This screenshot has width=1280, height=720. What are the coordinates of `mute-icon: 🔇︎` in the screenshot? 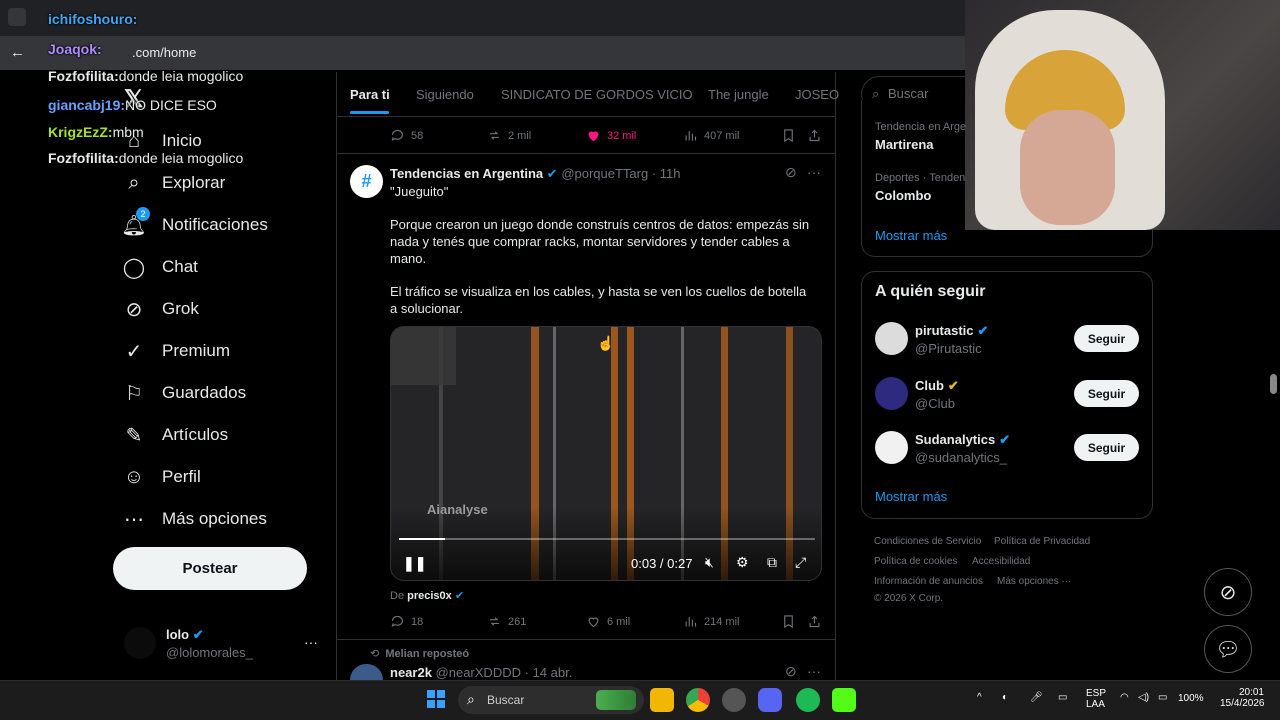 It's located at (709, 562).